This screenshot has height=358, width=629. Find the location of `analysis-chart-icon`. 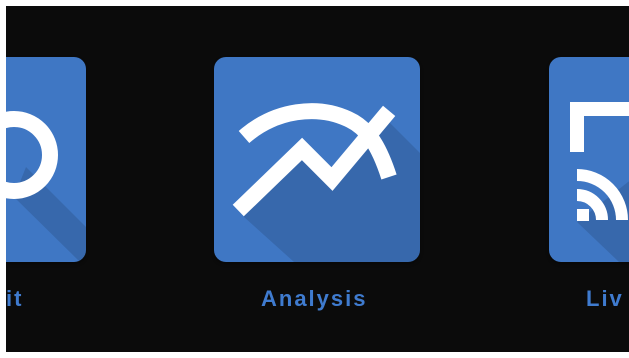

analysis-chart-icon is located at coordinates (326, 182).